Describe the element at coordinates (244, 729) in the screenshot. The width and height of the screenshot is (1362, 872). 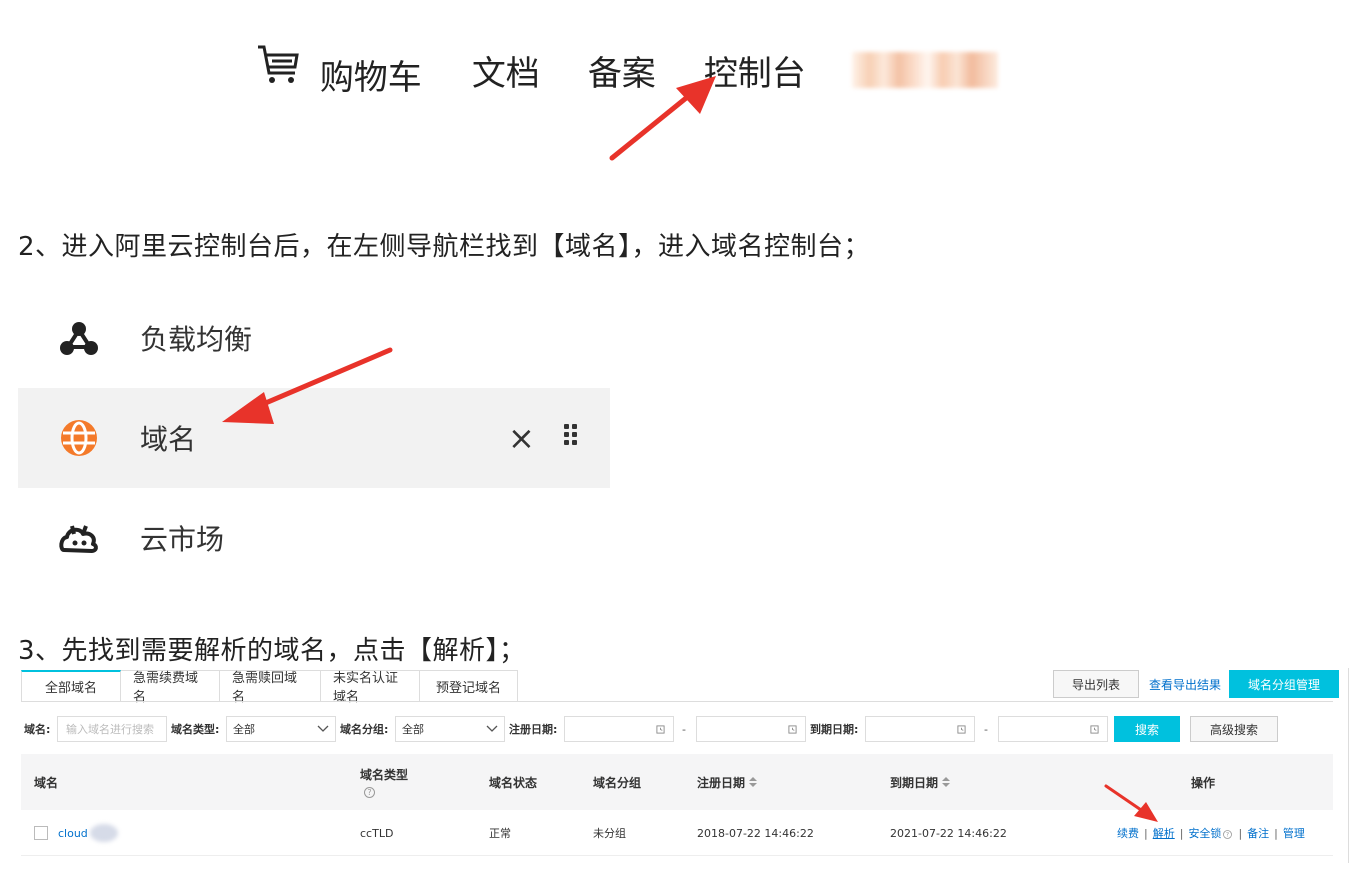
I see `type-select-value: 全部` at that location.